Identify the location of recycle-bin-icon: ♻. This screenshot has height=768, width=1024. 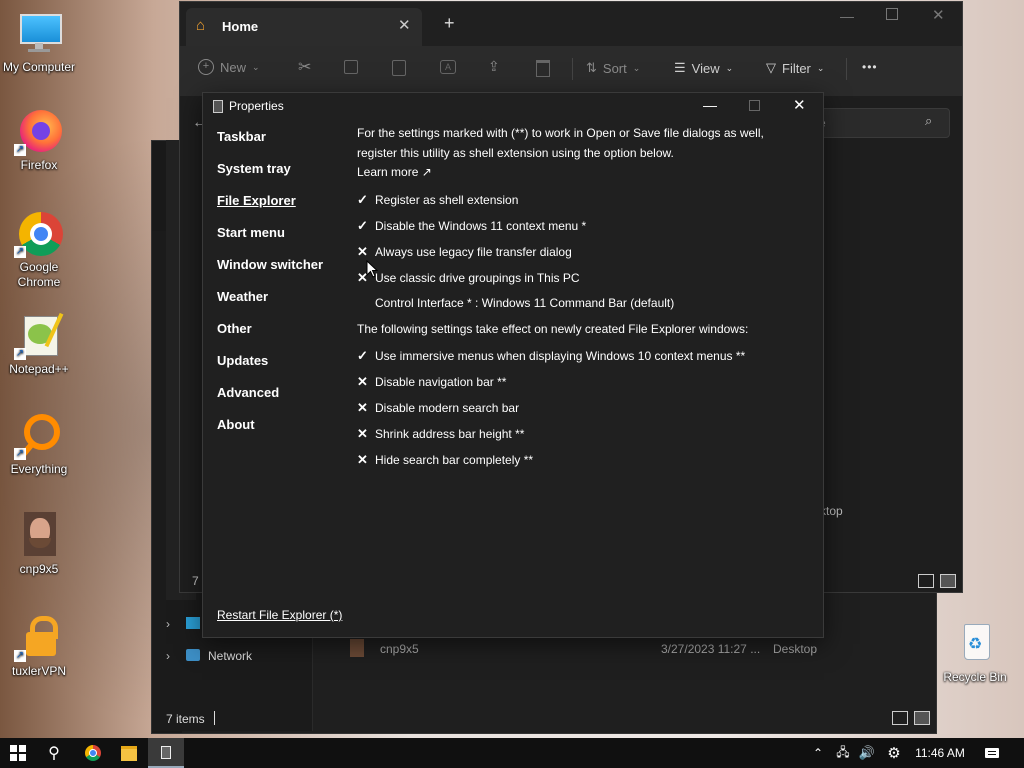
(975, 643).